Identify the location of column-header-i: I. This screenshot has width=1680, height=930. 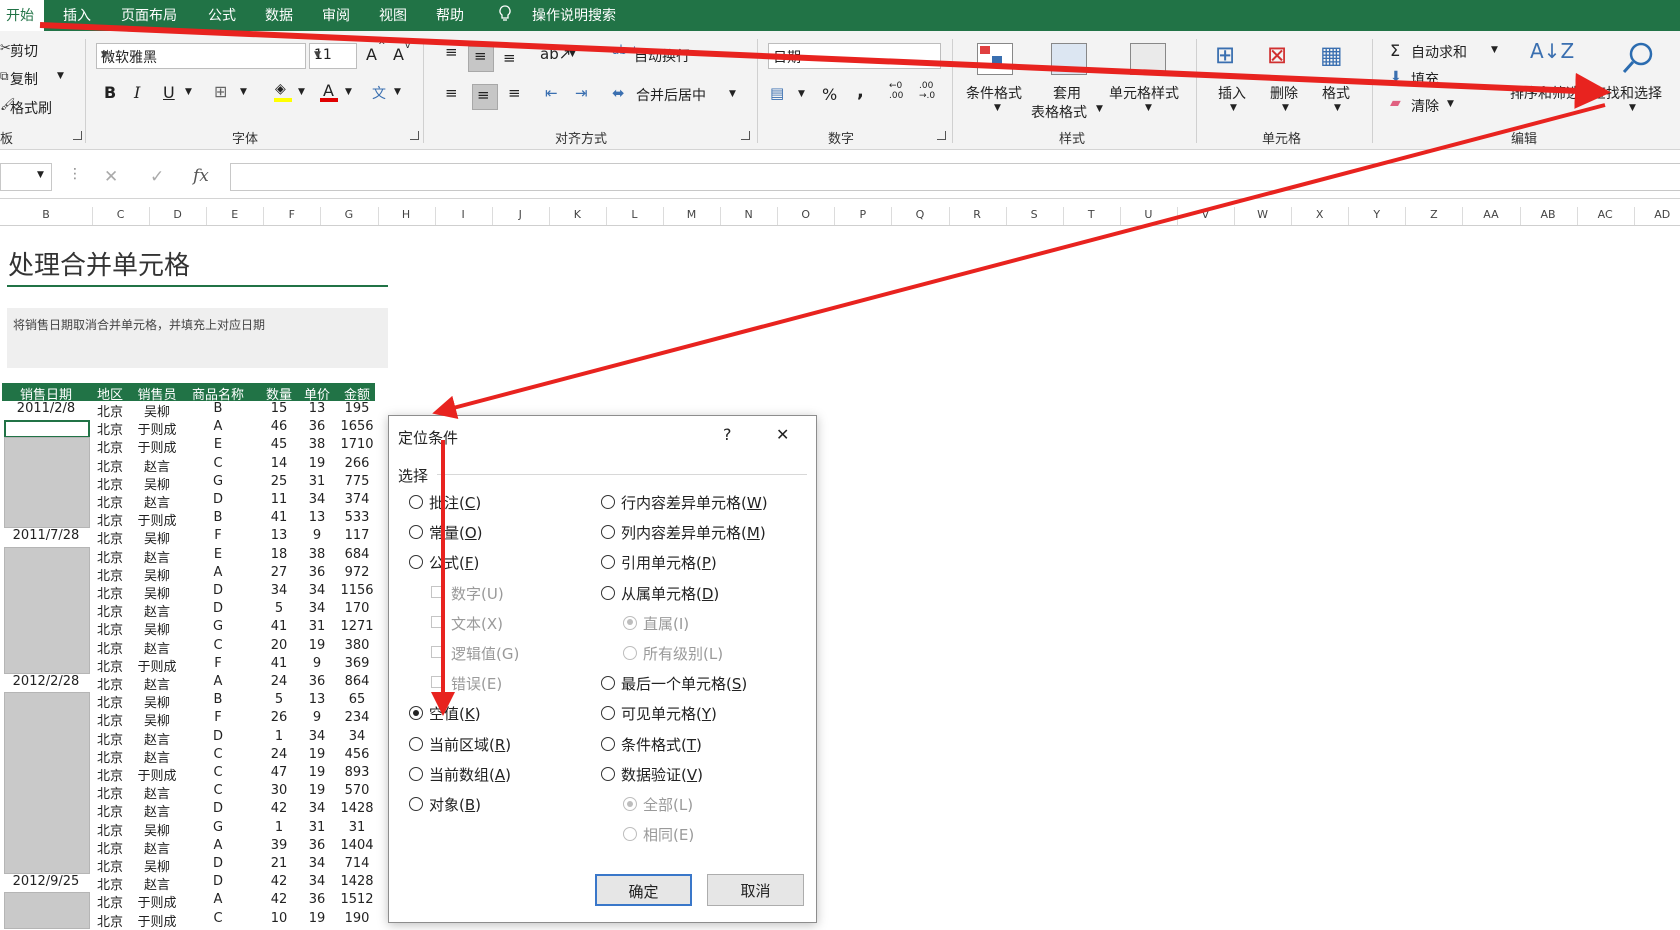
(463, 214).